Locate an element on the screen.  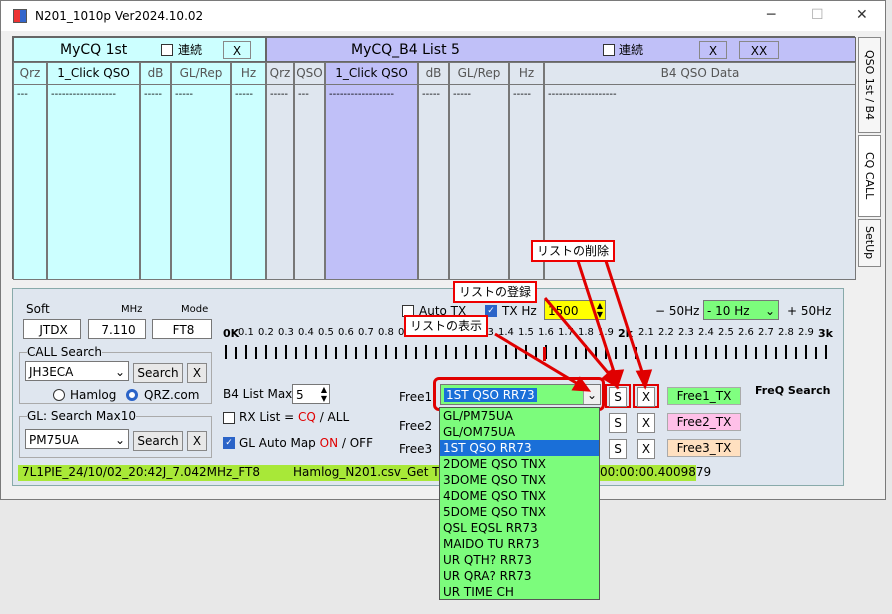
callout-delete: リストの削除 is located at coordinates (573, 251).